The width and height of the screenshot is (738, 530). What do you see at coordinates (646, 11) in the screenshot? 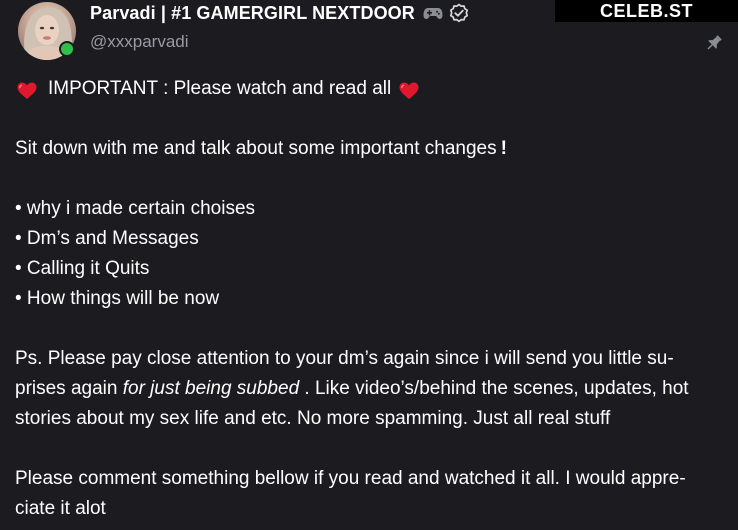
I see `watermark: CELEB.ST` at bounding box center [646, 11].